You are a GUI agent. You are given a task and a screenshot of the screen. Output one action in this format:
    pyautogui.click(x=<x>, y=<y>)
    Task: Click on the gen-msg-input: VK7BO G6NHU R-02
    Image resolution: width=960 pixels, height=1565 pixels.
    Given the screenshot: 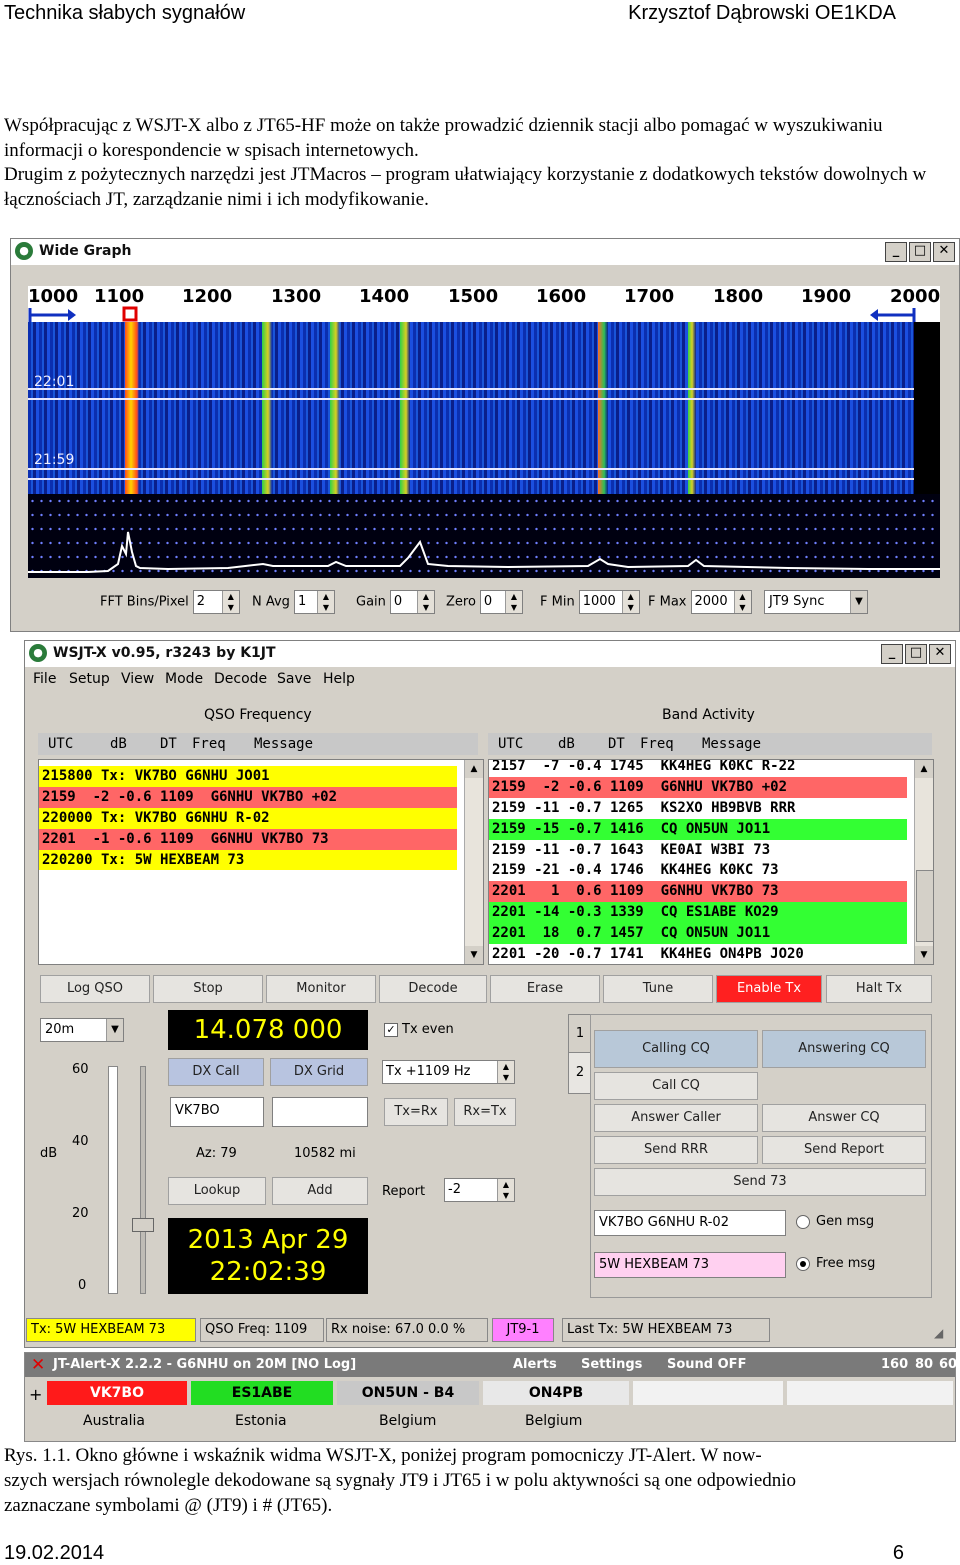 What is the action you would take?
    pyautogui.click(x=690, y=1223)
    